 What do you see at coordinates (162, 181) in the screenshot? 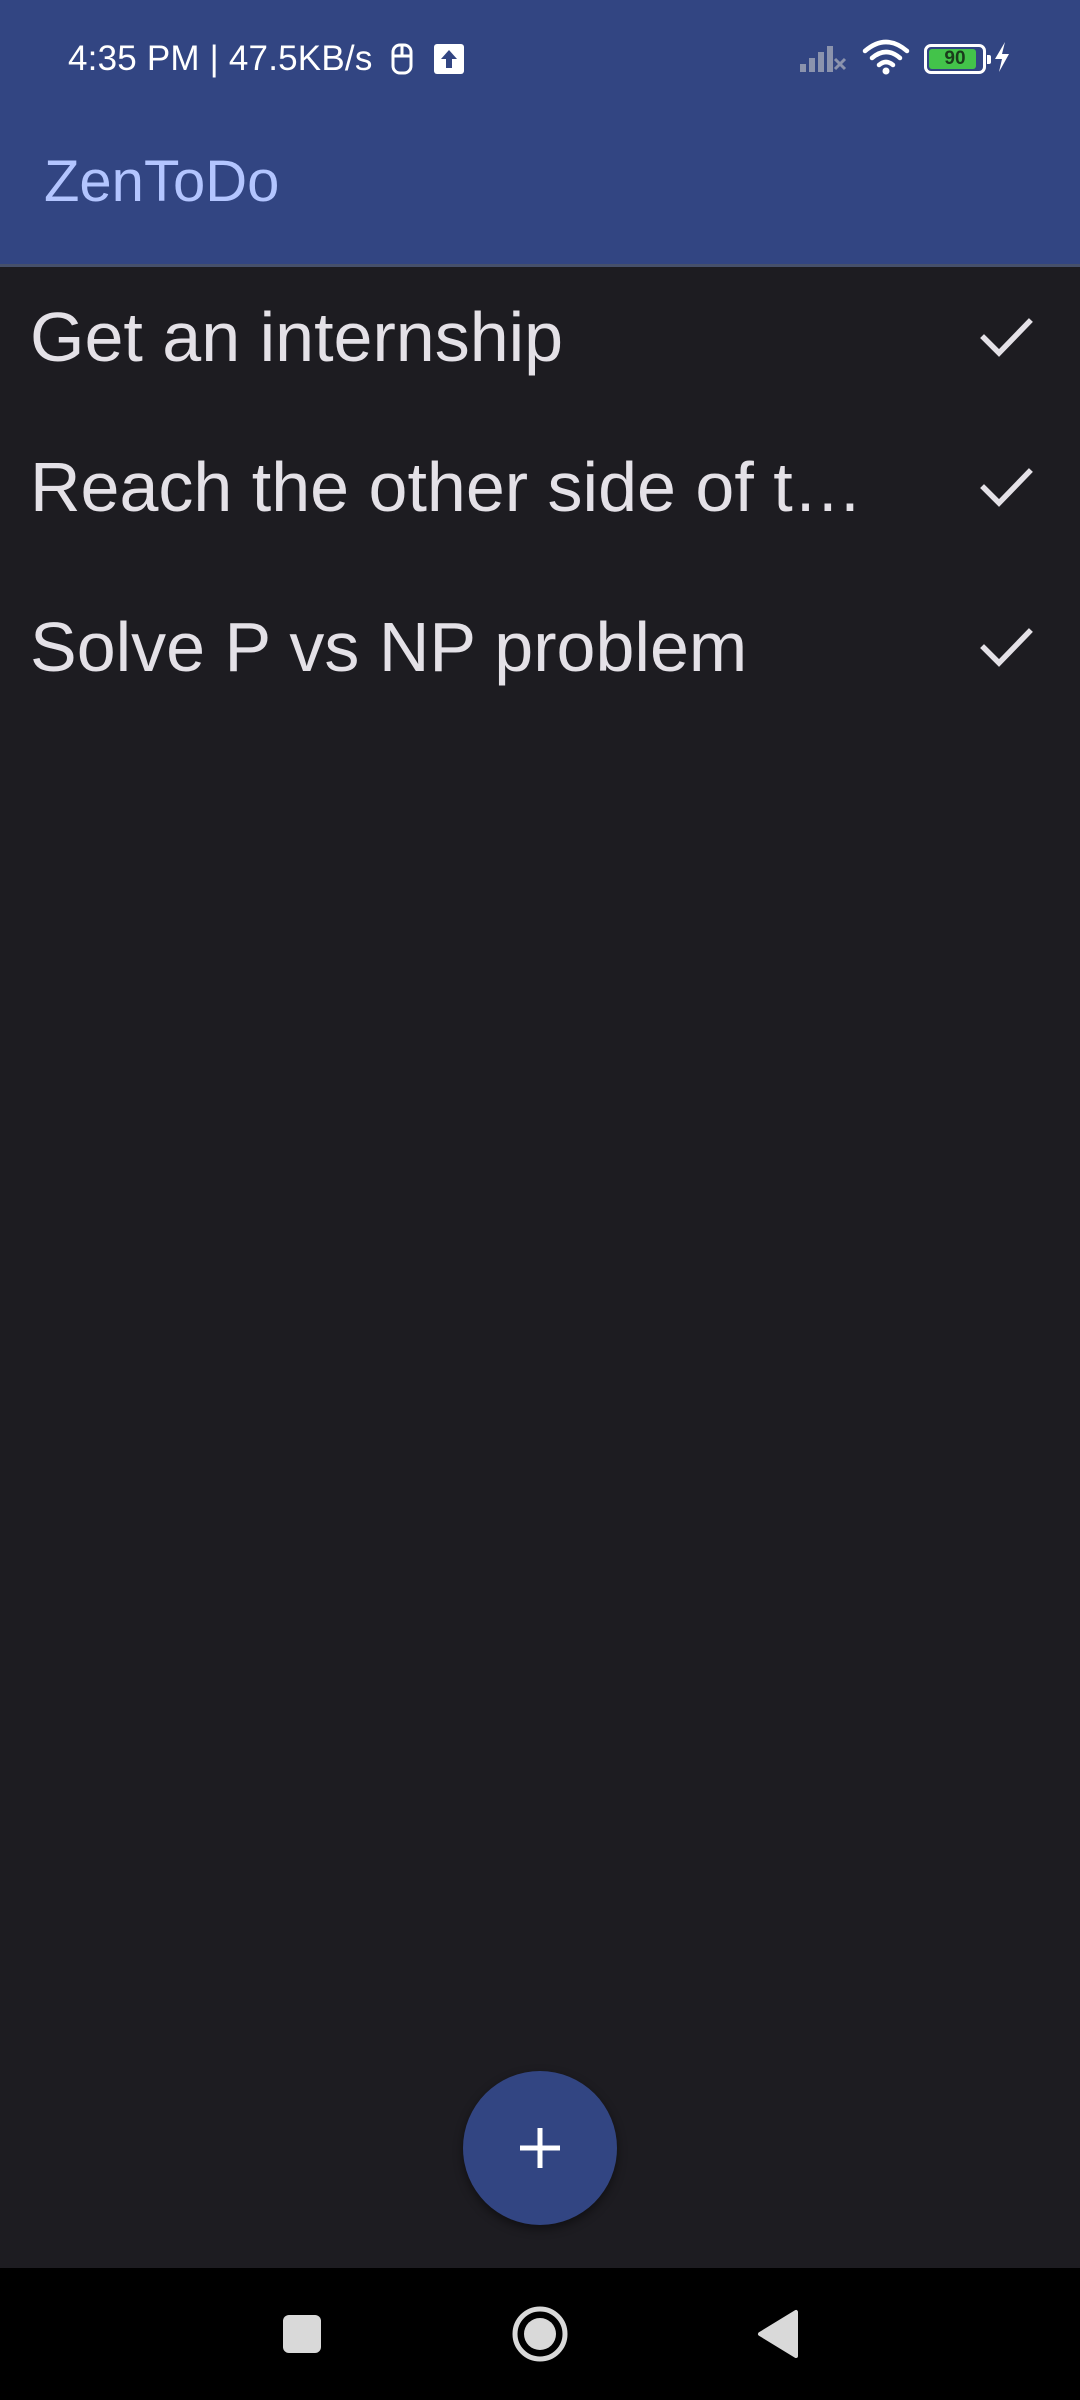
I see `app-title: ZenToDo` at bounding box center [162, 181].